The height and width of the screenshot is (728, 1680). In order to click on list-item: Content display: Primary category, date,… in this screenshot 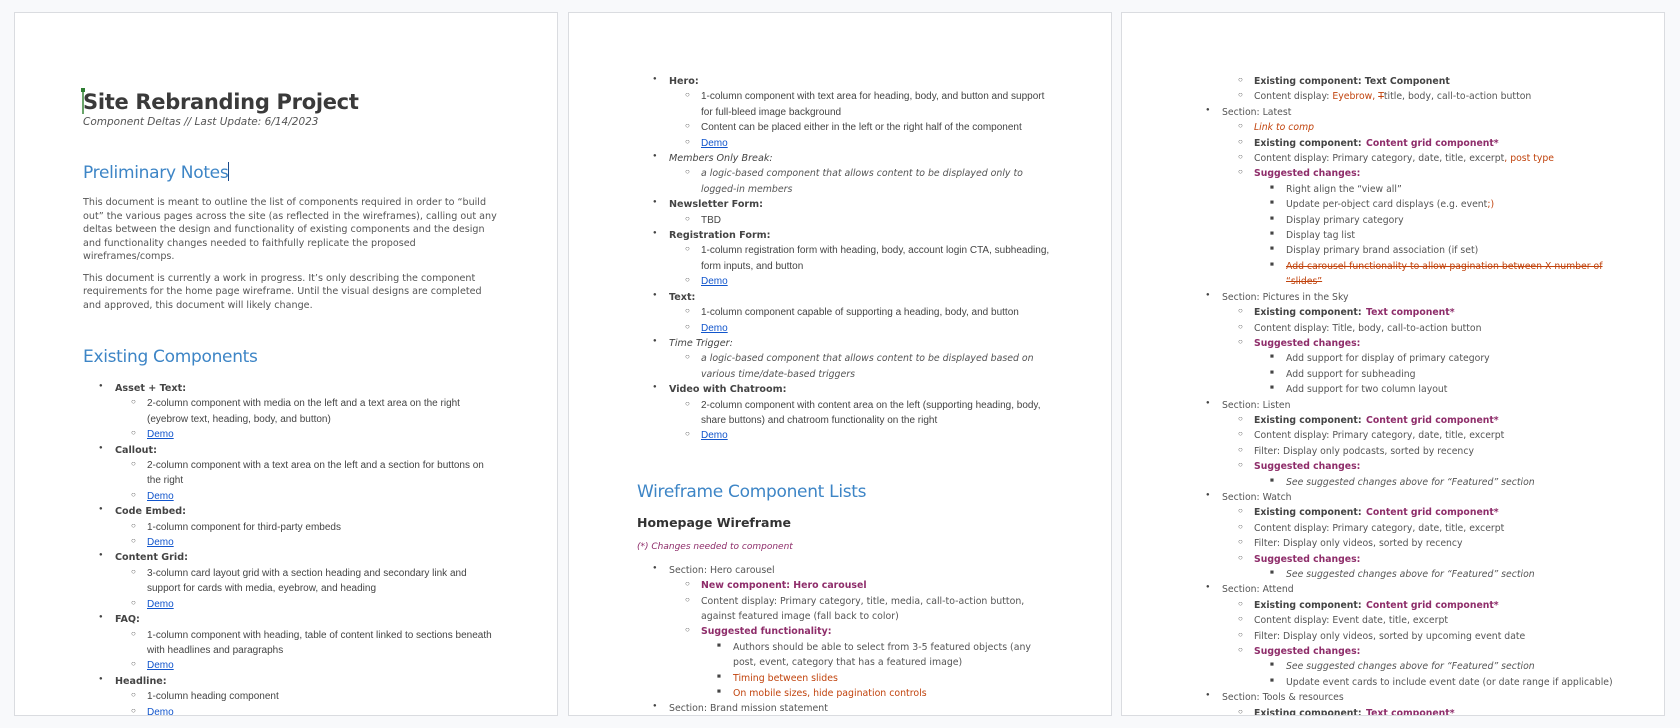, I will do `click(1423, 157)`.